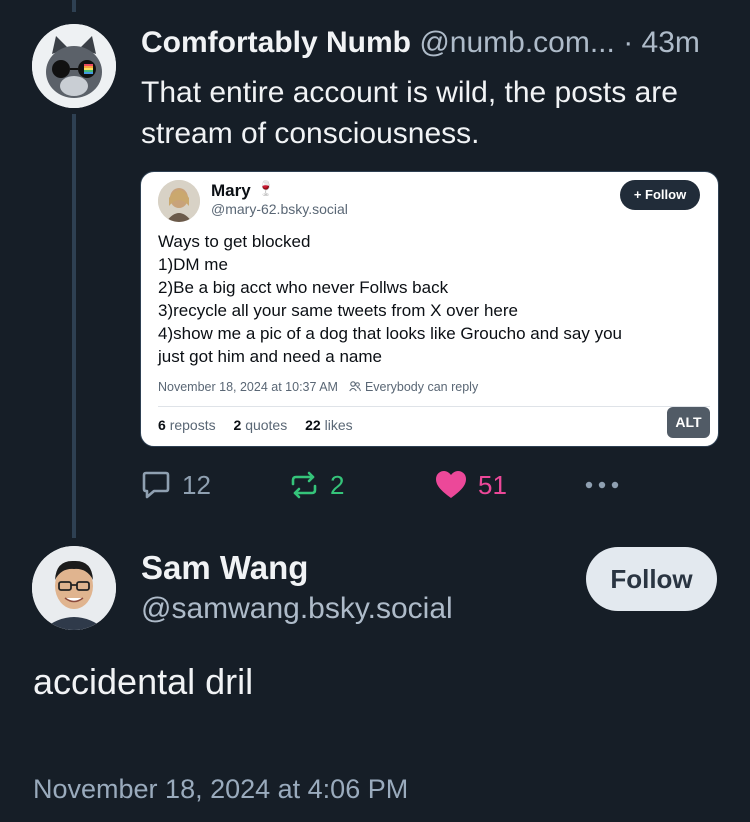  I want to click on embed-line: 2)Be a big acct who never Follws back, so click(303, 287).